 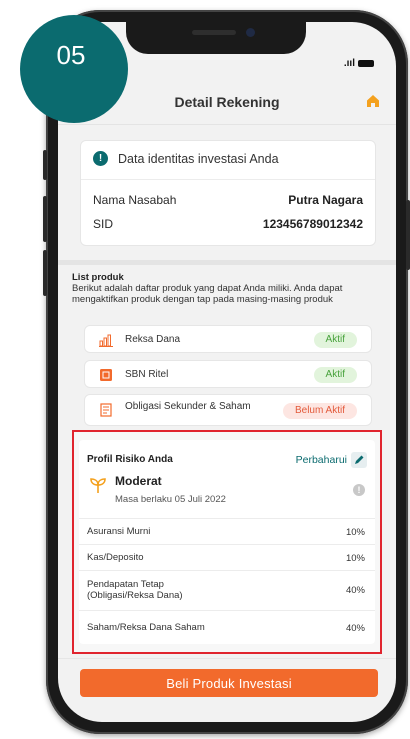 What do you see at coordinates (227, 531) in the screenshot?
I see `allocation-row: Asuransi Murni 10%` at bounding box center [227, 531].